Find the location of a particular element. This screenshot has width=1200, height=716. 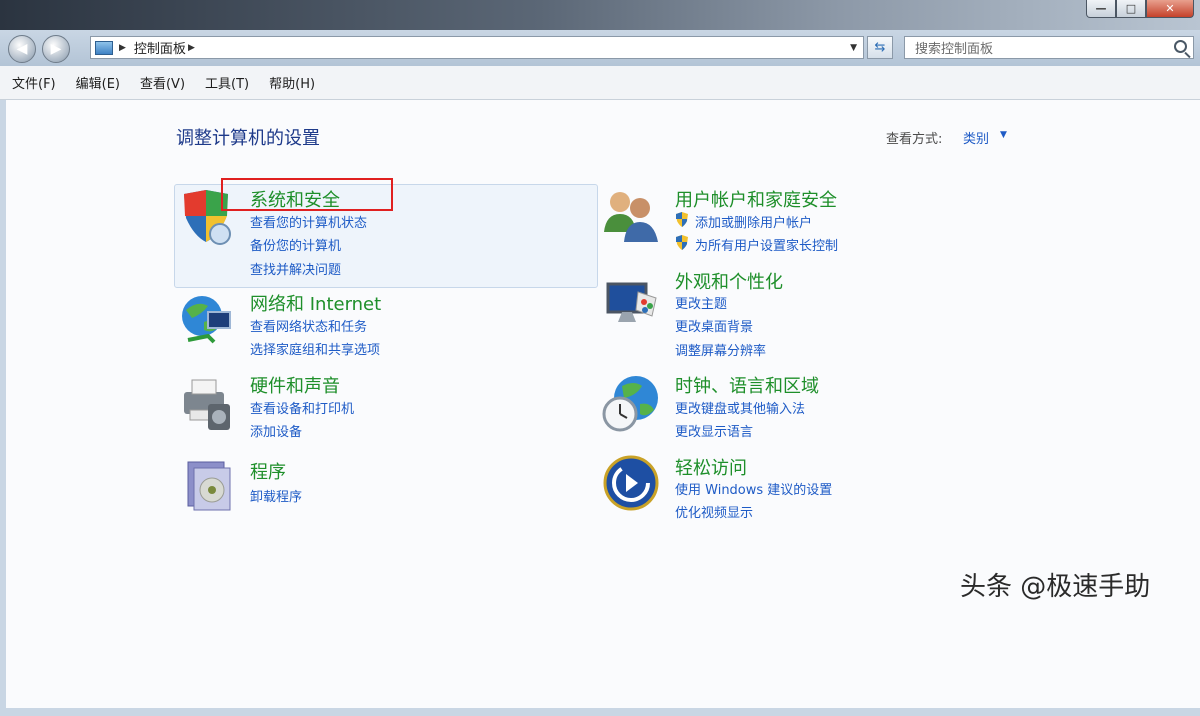

link-change-input-method: 更改键盘或其他输入法 is located at coordinates (740, 407).